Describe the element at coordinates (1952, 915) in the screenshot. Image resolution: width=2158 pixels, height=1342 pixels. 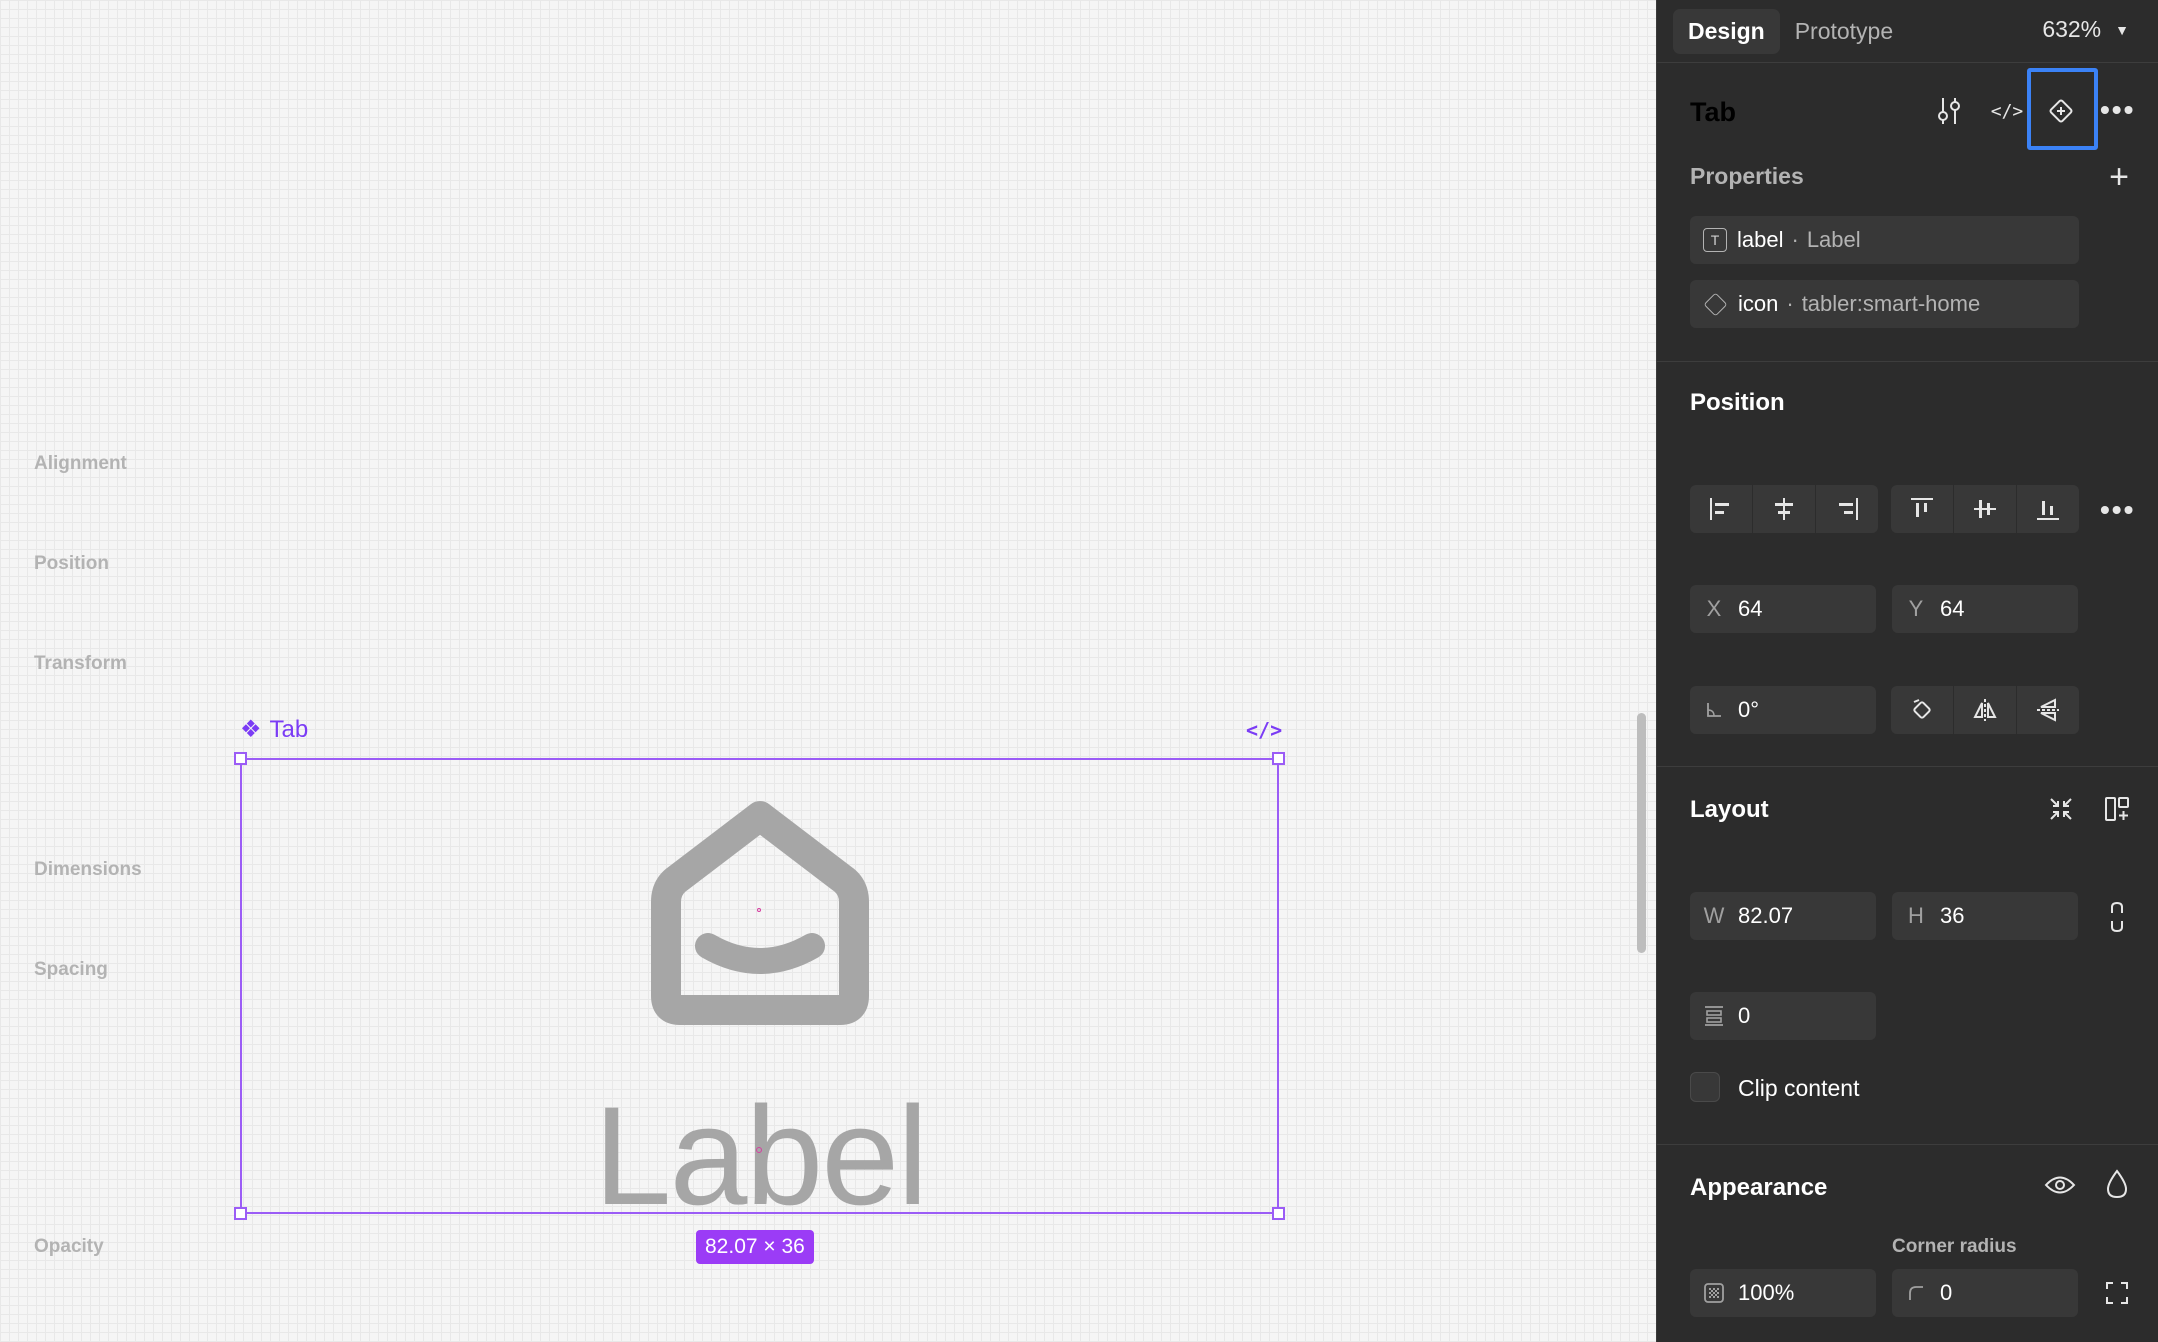
I see `height-value: 36` at that location.